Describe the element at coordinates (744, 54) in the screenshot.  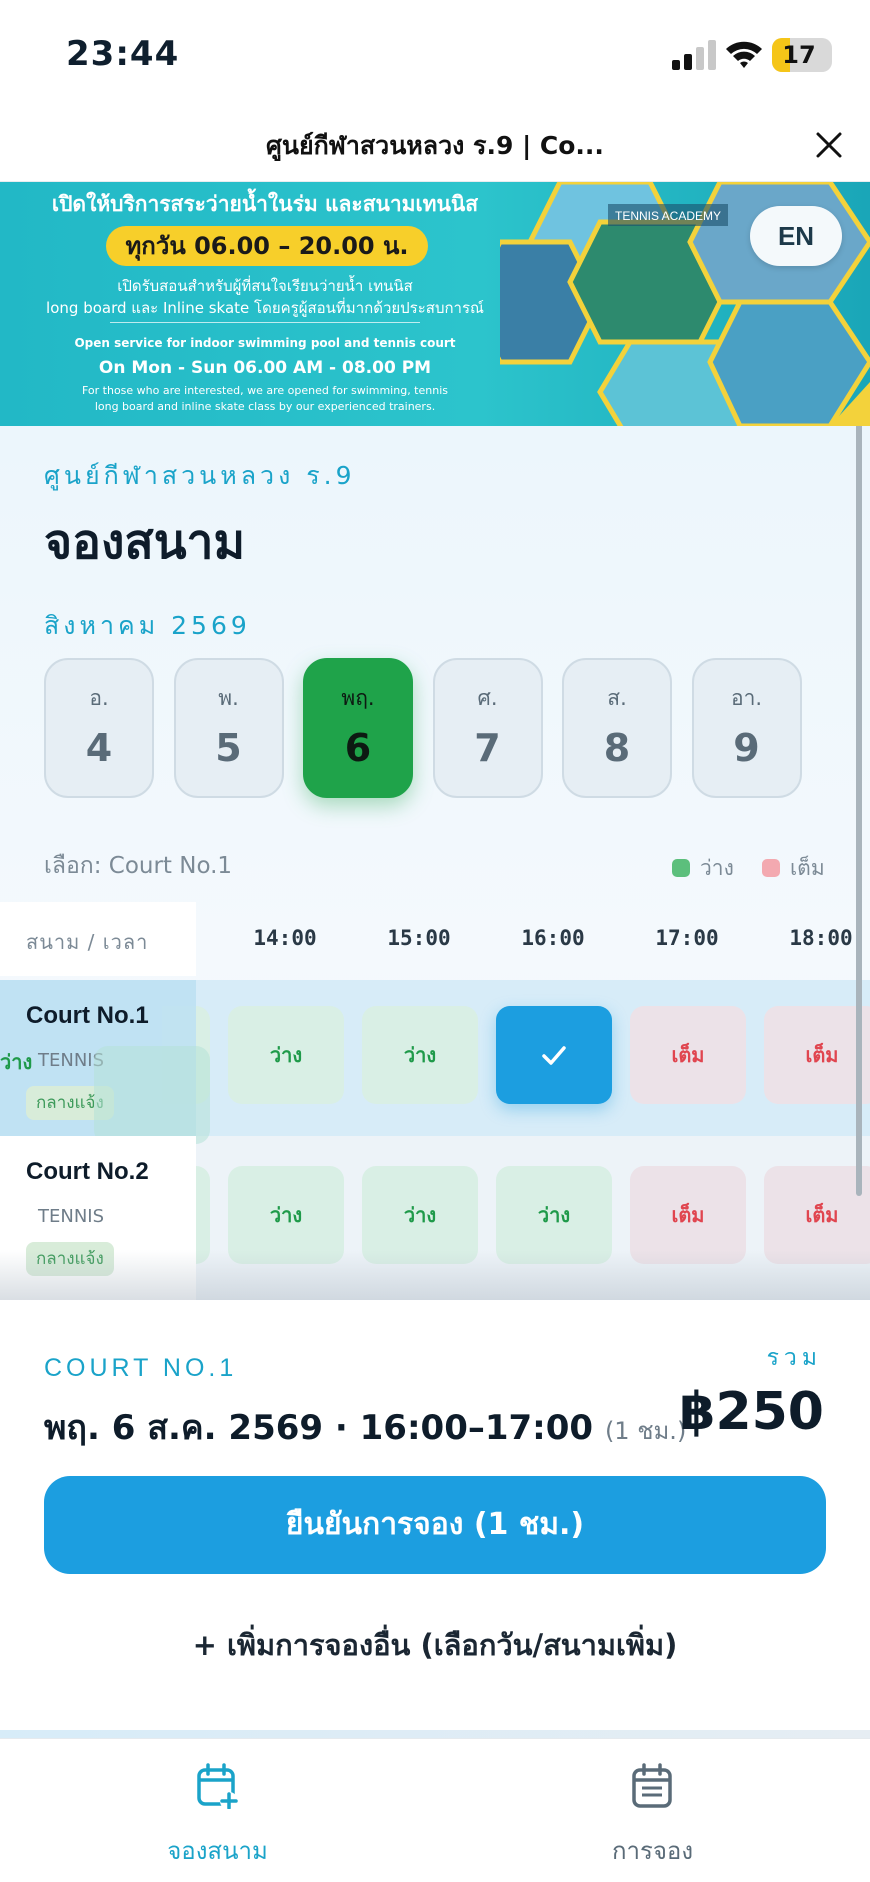
I see `wifi-icon` at that location.